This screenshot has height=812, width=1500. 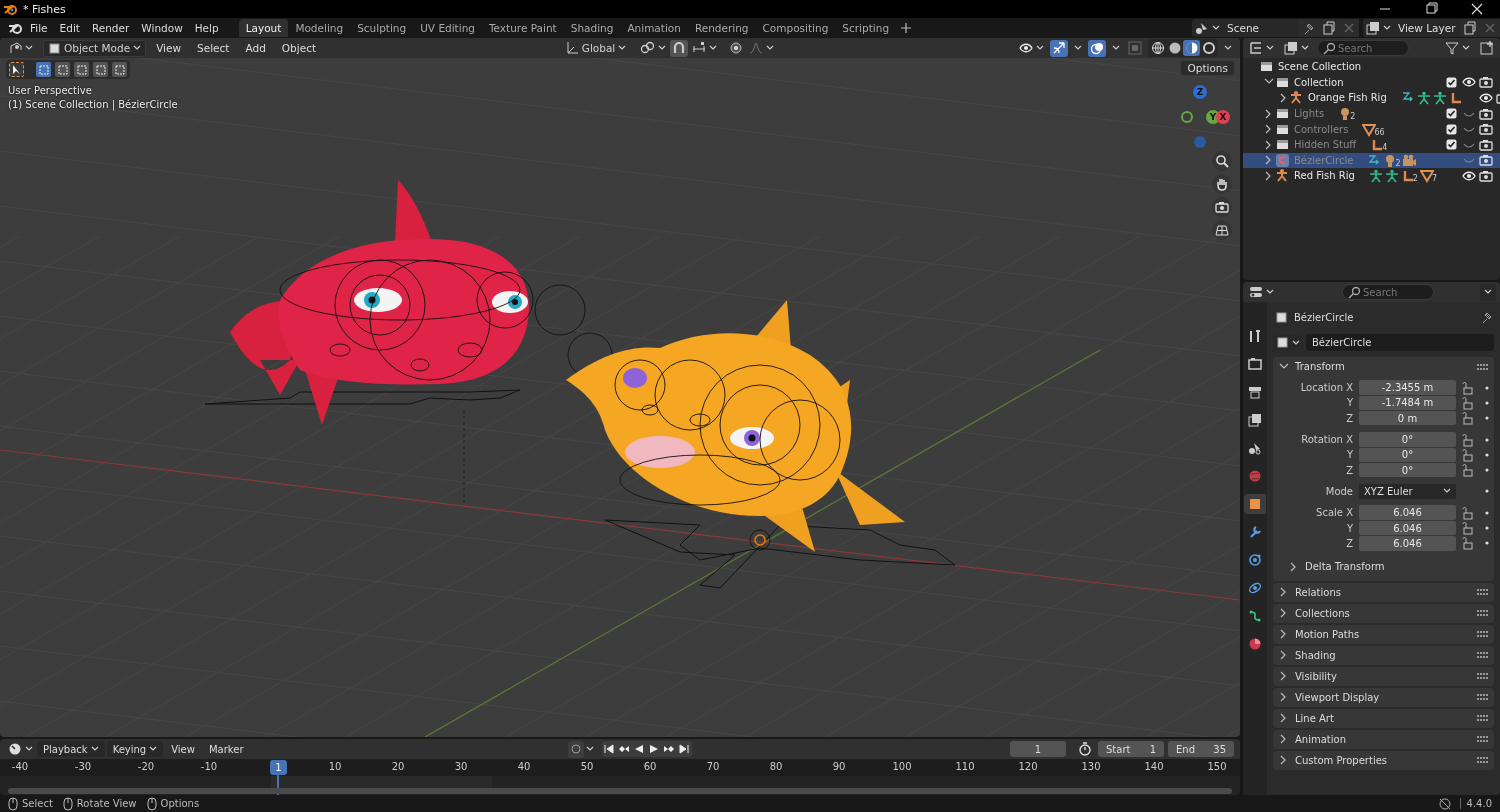 What do you see at coordinates (1201, 749) in the screenshot?
I see `end-frame-field: End 35` at bounding box center [1201, 749].